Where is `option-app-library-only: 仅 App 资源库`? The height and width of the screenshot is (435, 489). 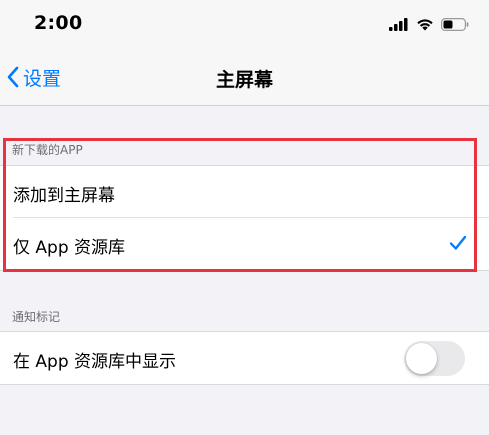
option-app-library-only: 仅 App 资源库 is located at coordinates (244, 244).